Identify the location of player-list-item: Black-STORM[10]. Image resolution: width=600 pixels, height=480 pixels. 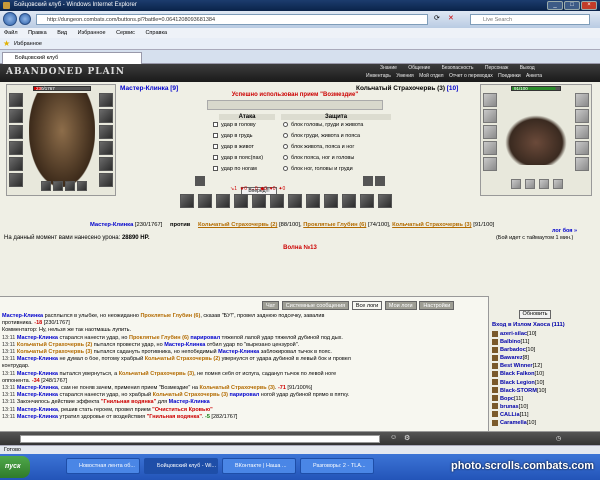
(545, 391).